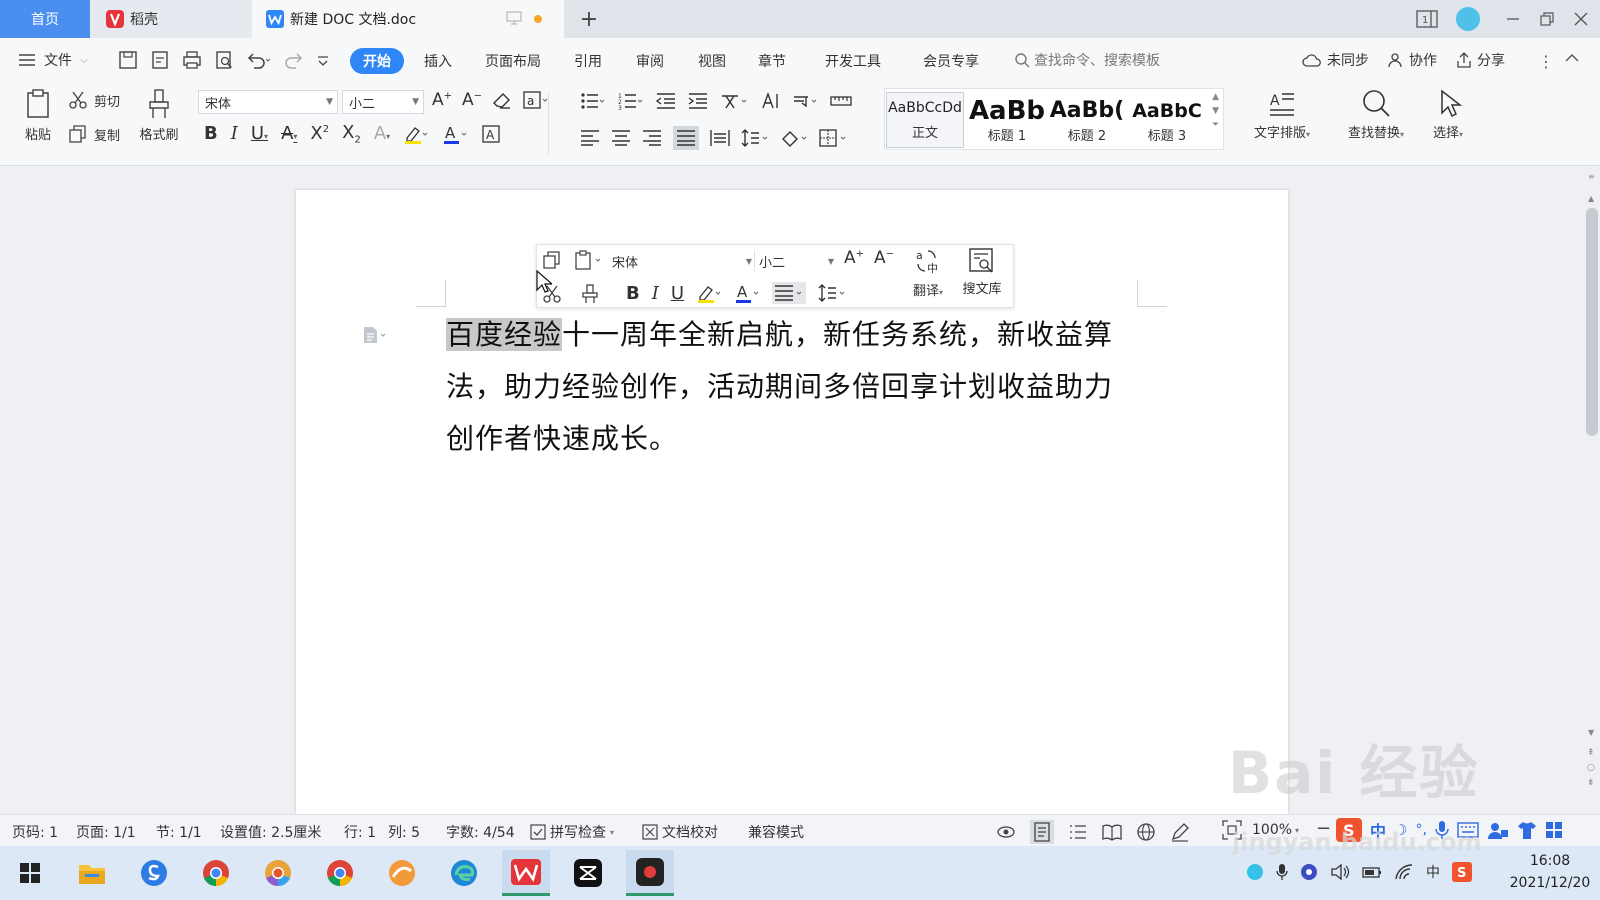 This screenshot has width=1600, height=900. What do you see at coordinates (747, 293) in the screenshot?
I see `float-font-color-icon: A` at bounding box center [747, 293].